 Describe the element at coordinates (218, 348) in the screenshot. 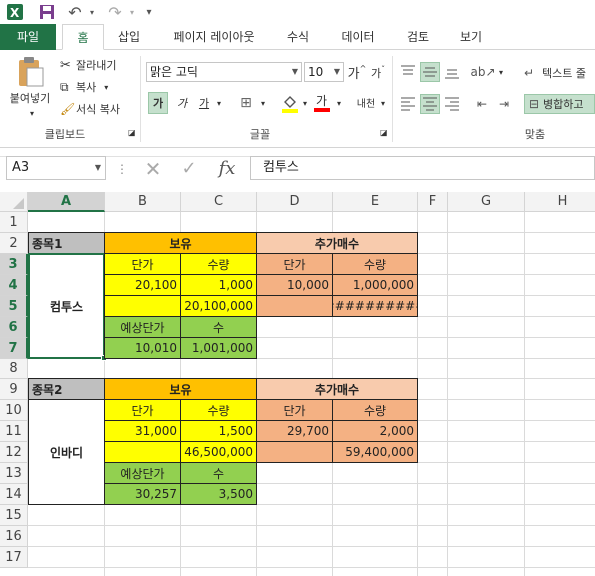

I see `cell-c7: 1,001,000` at that location.